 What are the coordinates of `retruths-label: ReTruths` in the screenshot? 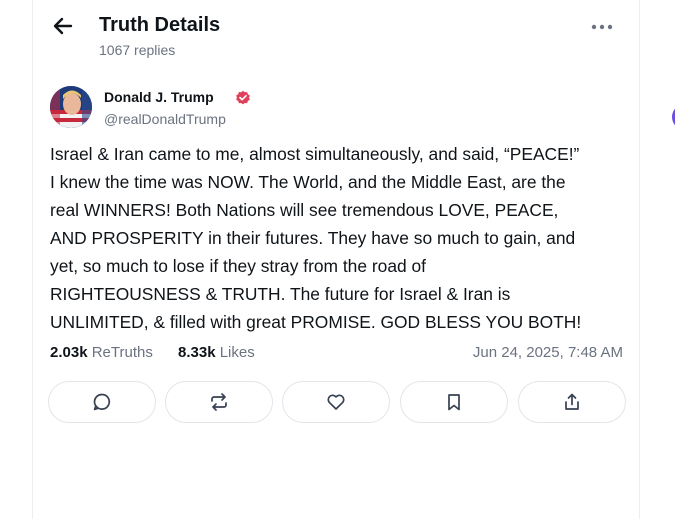 It's located at (122, 352).